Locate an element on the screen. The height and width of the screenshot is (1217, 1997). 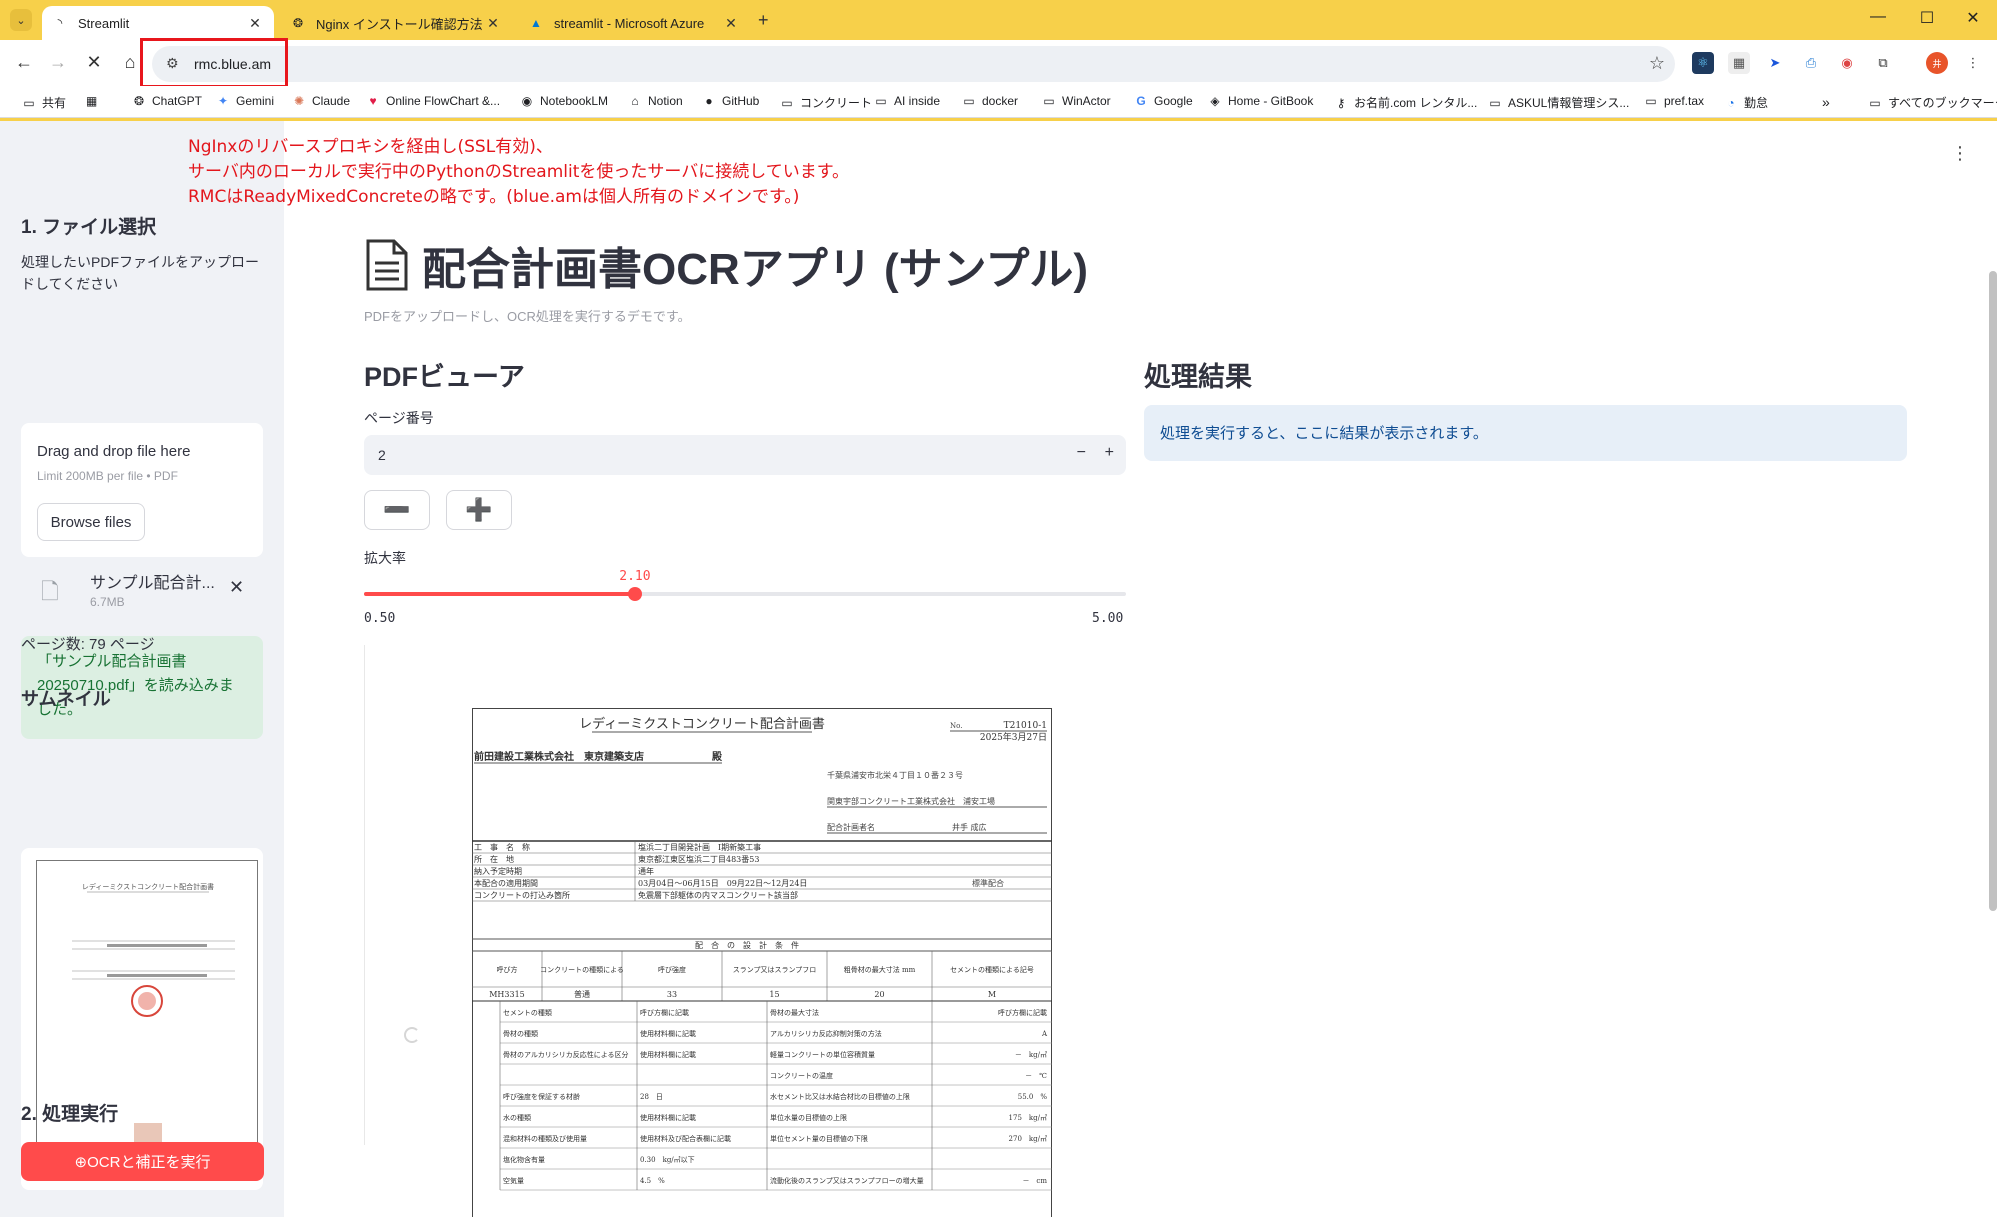
run-ocr-button: ⊕OCRと補正を実行 is located at coordinates (142, 1161).